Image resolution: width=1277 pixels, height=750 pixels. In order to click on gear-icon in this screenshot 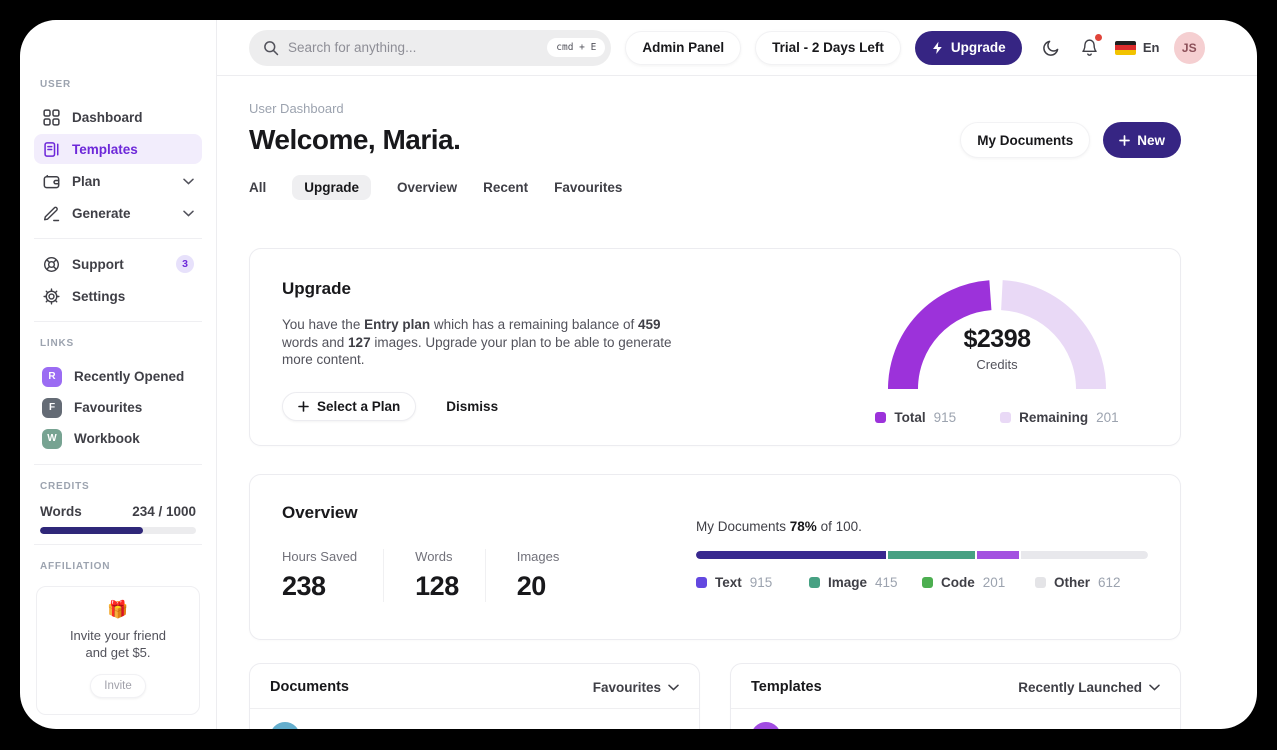, I will do `click(51, 296)`.